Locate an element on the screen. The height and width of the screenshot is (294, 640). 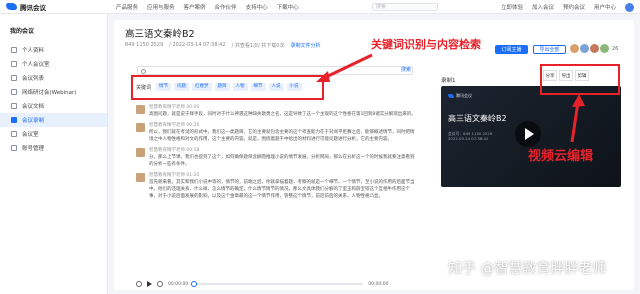
arrow-head-video is located at coordinates (578, 100).